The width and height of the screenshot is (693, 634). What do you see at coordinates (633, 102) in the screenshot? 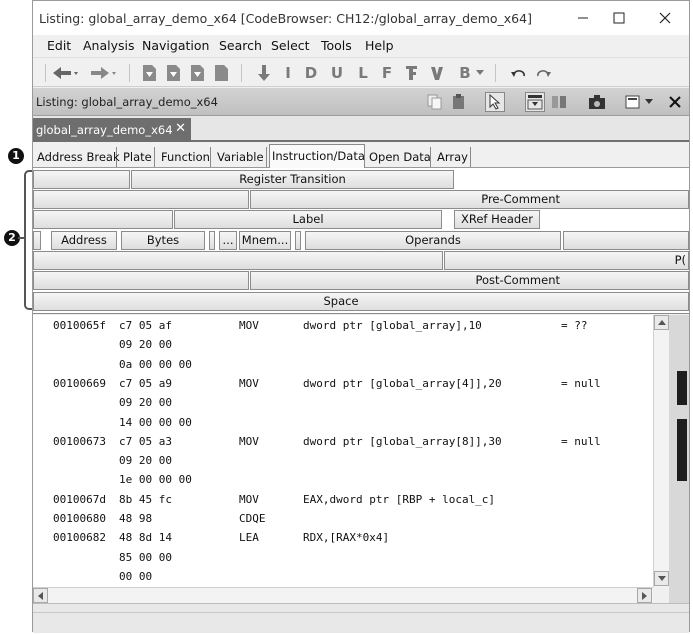
I see `header-options-button` at bounding box center [633, 102].